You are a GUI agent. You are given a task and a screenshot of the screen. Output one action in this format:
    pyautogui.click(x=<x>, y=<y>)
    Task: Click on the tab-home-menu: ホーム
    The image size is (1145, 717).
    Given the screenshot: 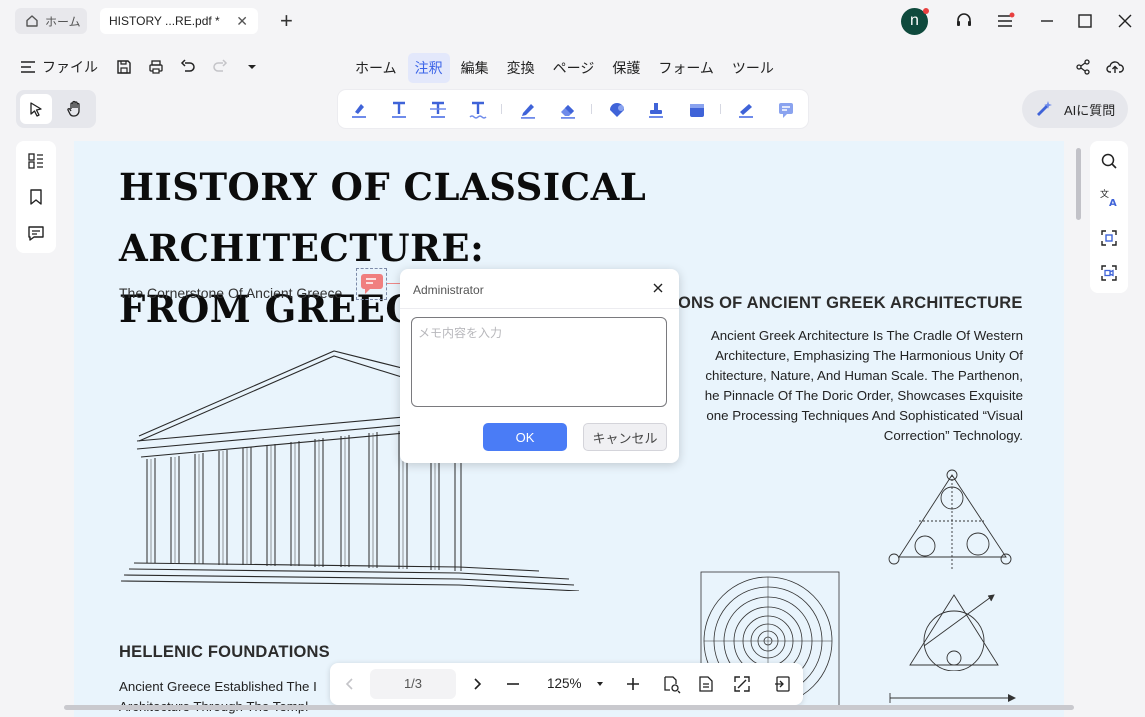 What is the action you would take?
    pyautogui.click(x=376, y=68)
    